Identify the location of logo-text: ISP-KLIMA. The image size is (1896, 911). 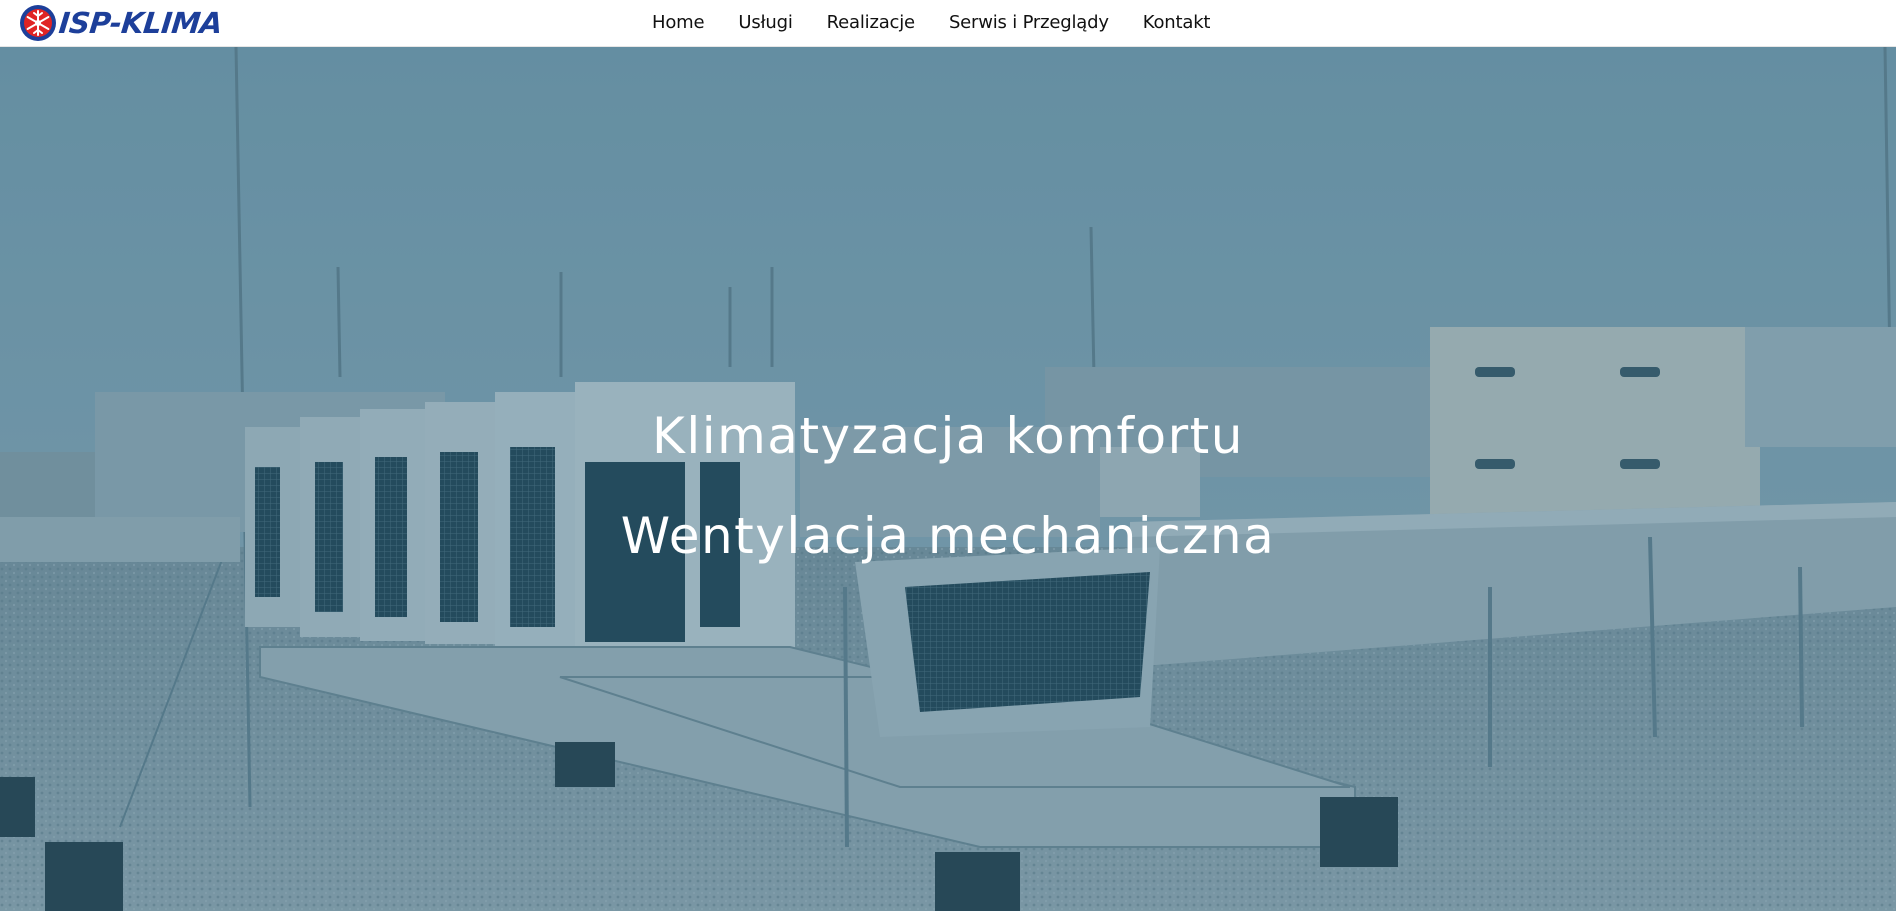
(140, 23).